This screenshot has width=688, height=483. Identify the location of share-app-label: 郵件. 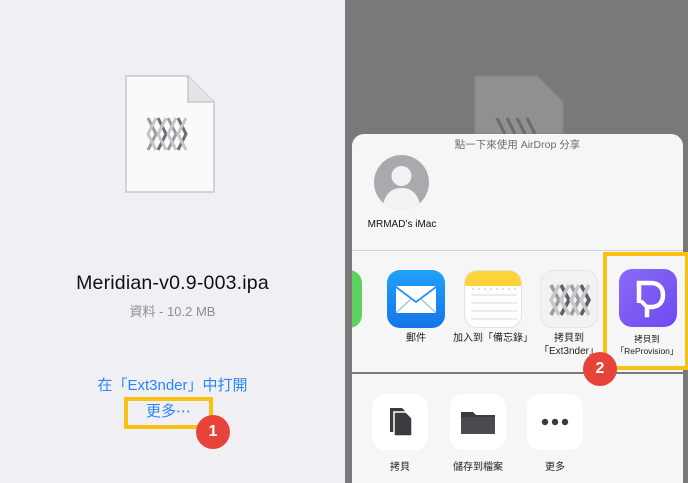
(416, 338).